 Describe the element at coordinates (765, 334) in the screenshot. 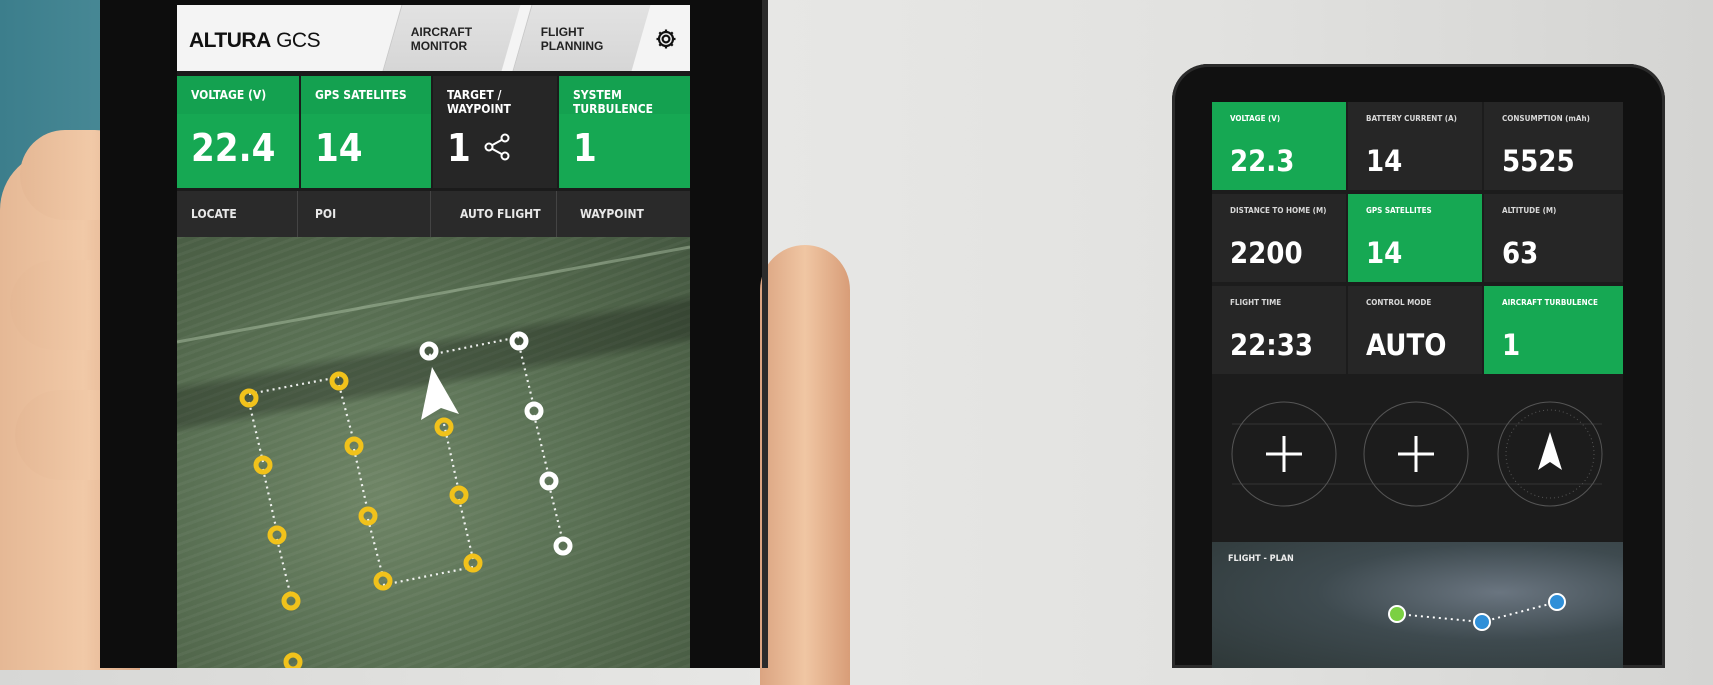

I see `tablet-rim` at that location.